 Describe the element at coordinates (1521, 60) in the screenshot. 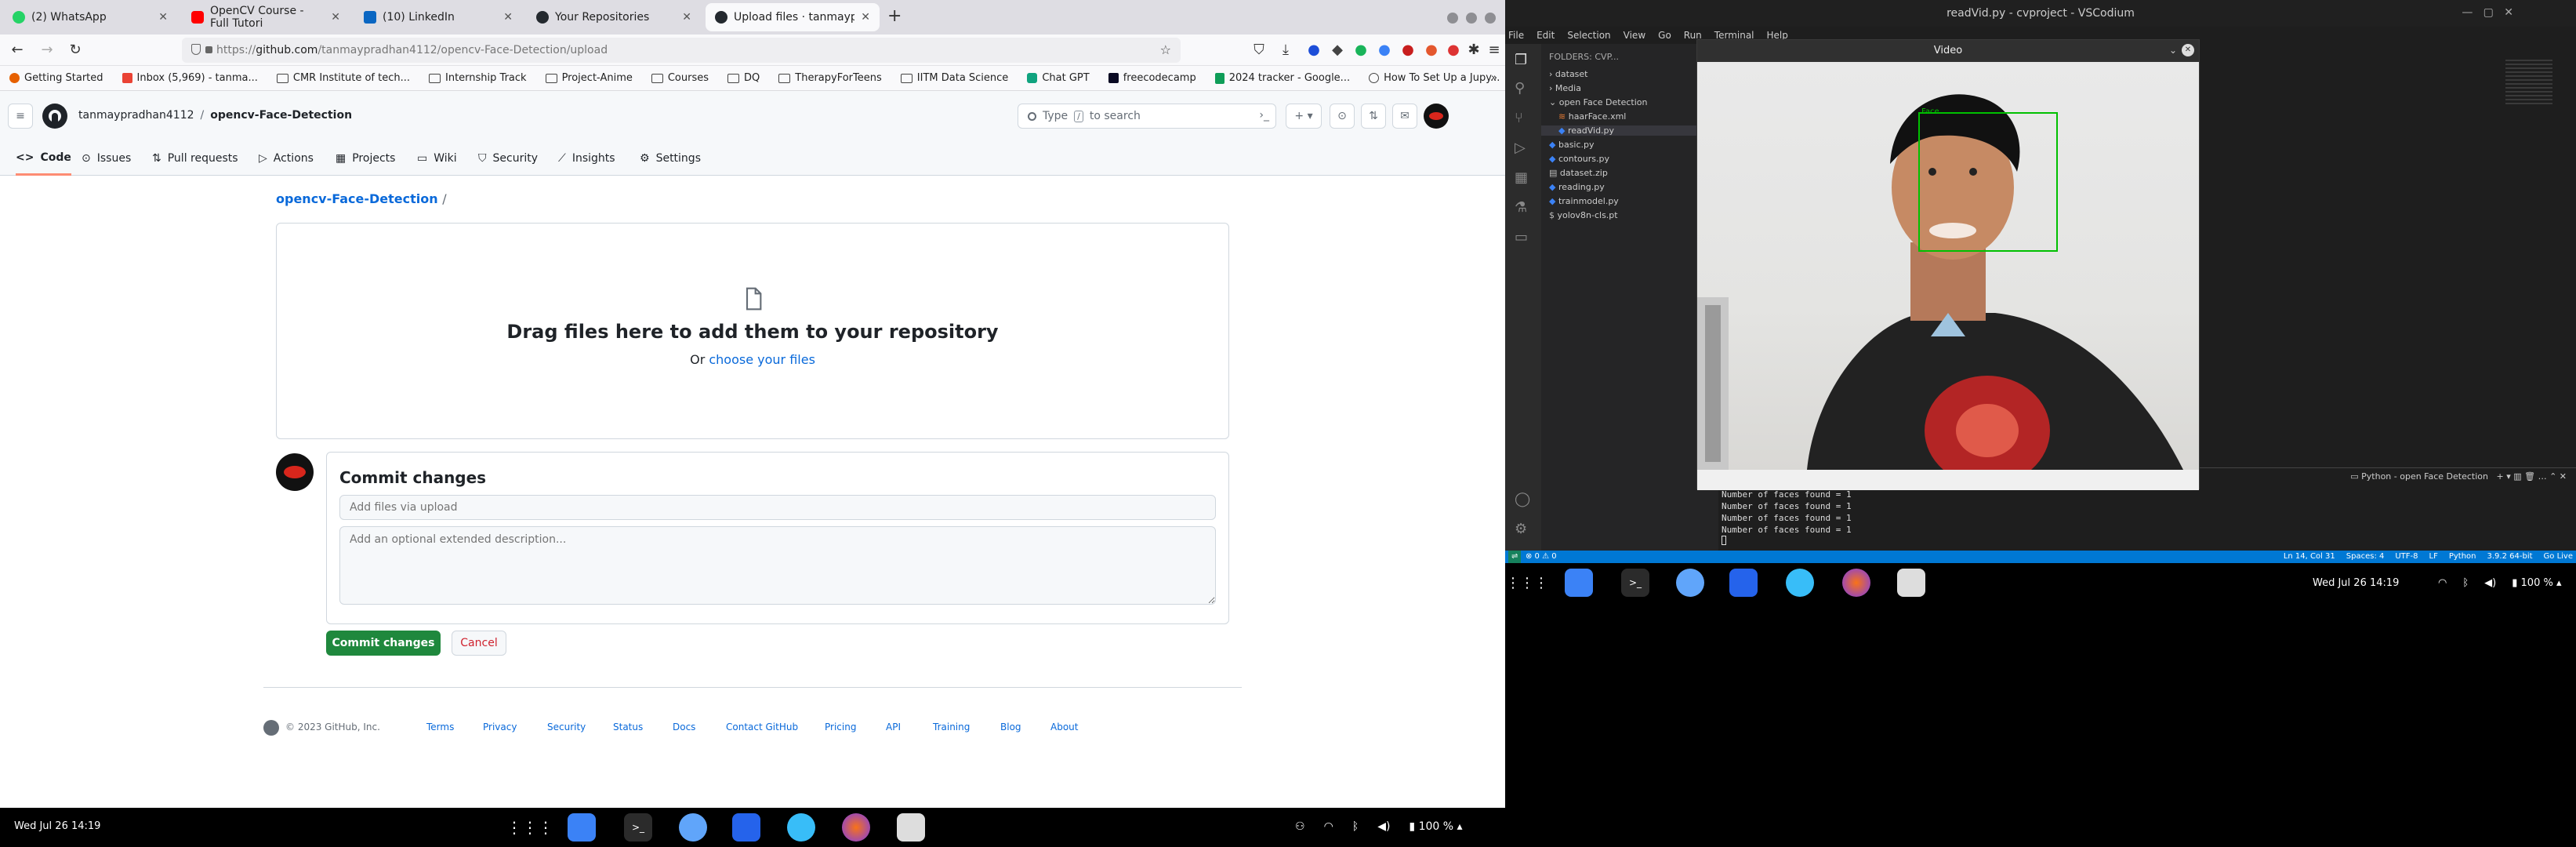

I see `explorer-icon: ❐` at that location.